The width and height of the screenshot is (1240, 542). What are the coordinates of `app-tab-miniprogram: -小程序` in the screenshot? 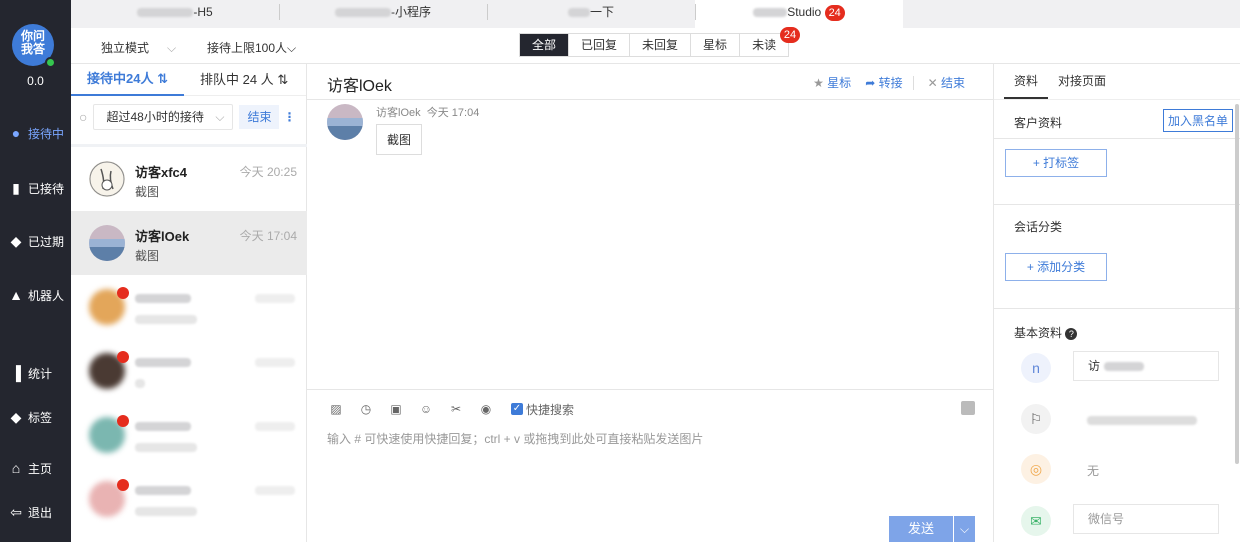 It's located at (383, 14).